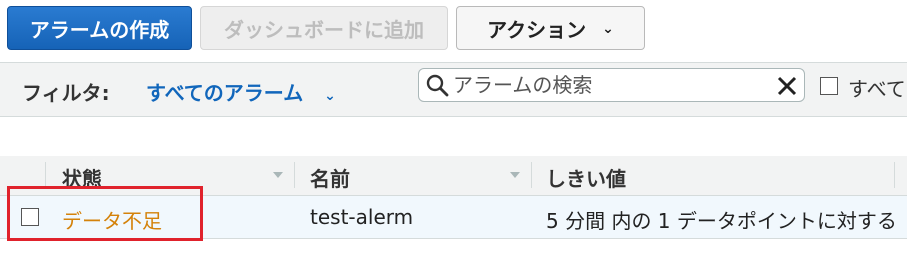  What do you see at coordinates (105, 213) in the screenshot?
I see `highlight-box` at bounding box center [105, 213].